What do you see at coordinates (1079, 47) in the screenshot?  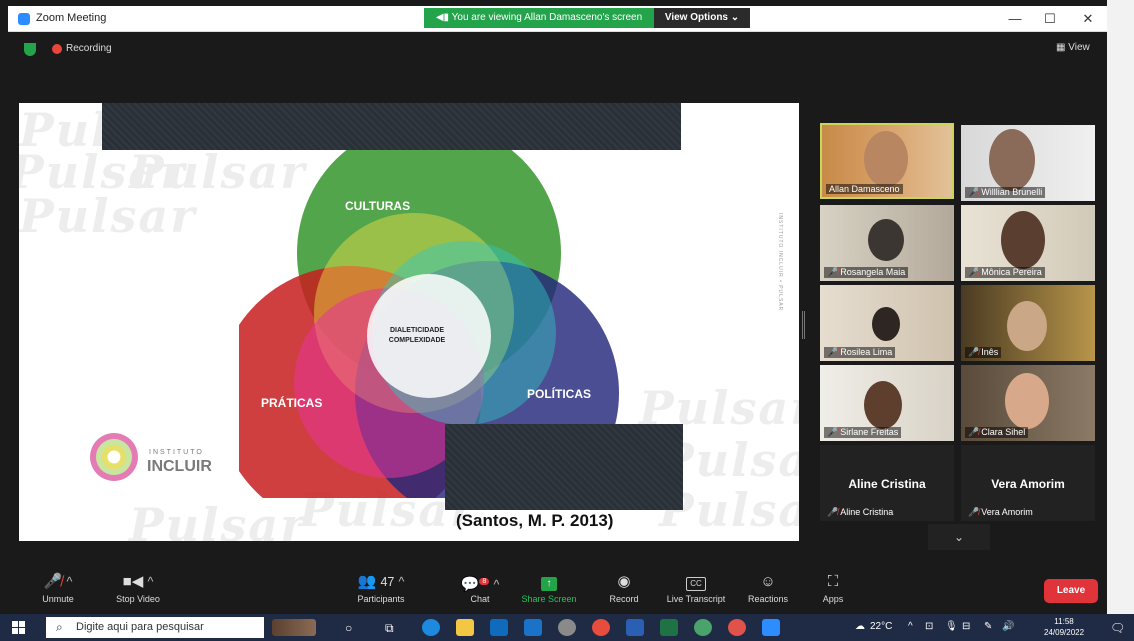 I see `view-label: View` at bounding box center [1079, 47].